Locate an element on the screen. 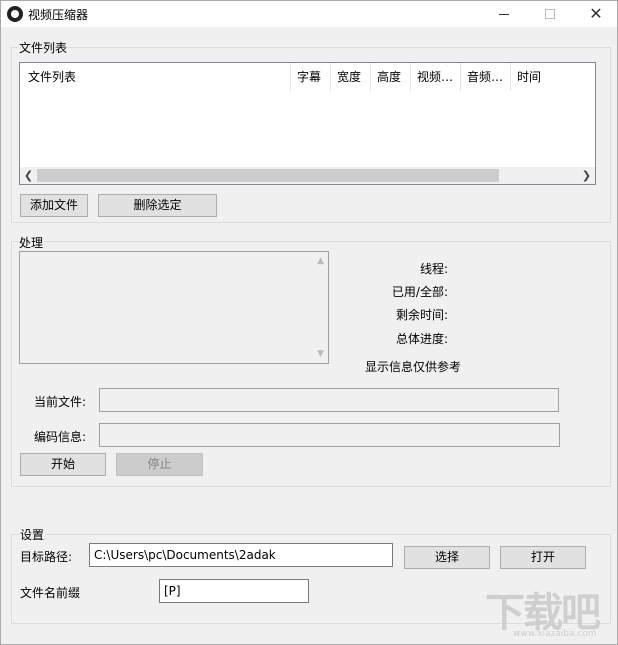  close-button: ✕ is located at coordinates (595, 14).